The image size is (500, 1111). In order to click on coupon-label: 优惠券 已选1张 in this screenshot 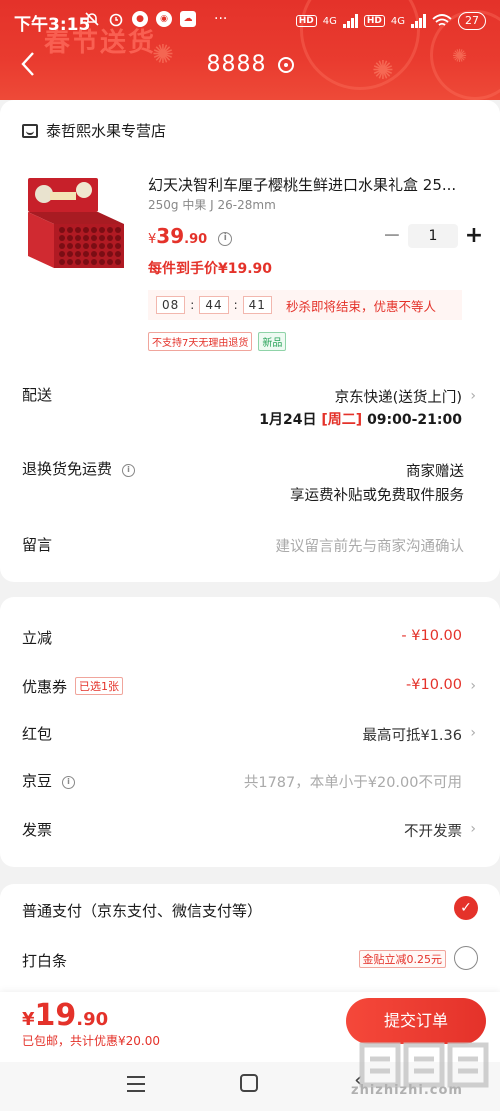, I will do `click(73, 686)`.